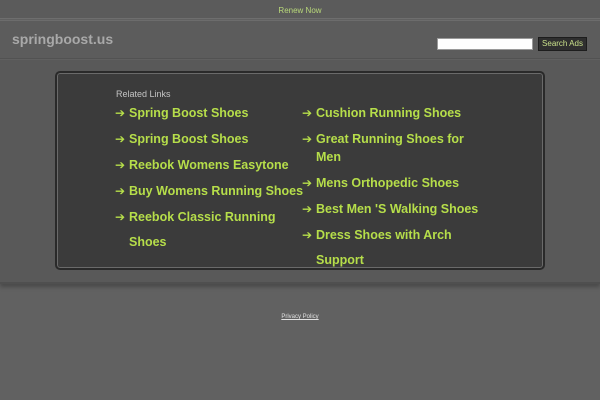  I want to click on related-link-label: Cushion Running Shoes, so click(389, 113).